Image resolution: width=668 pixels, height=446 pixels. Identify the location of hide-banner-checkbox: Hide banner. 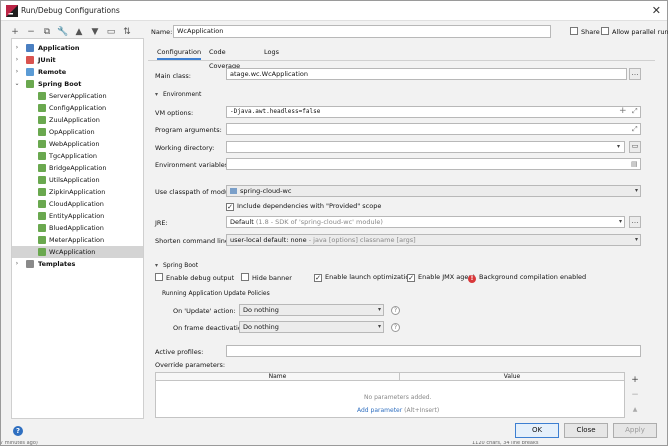
(266, 277).